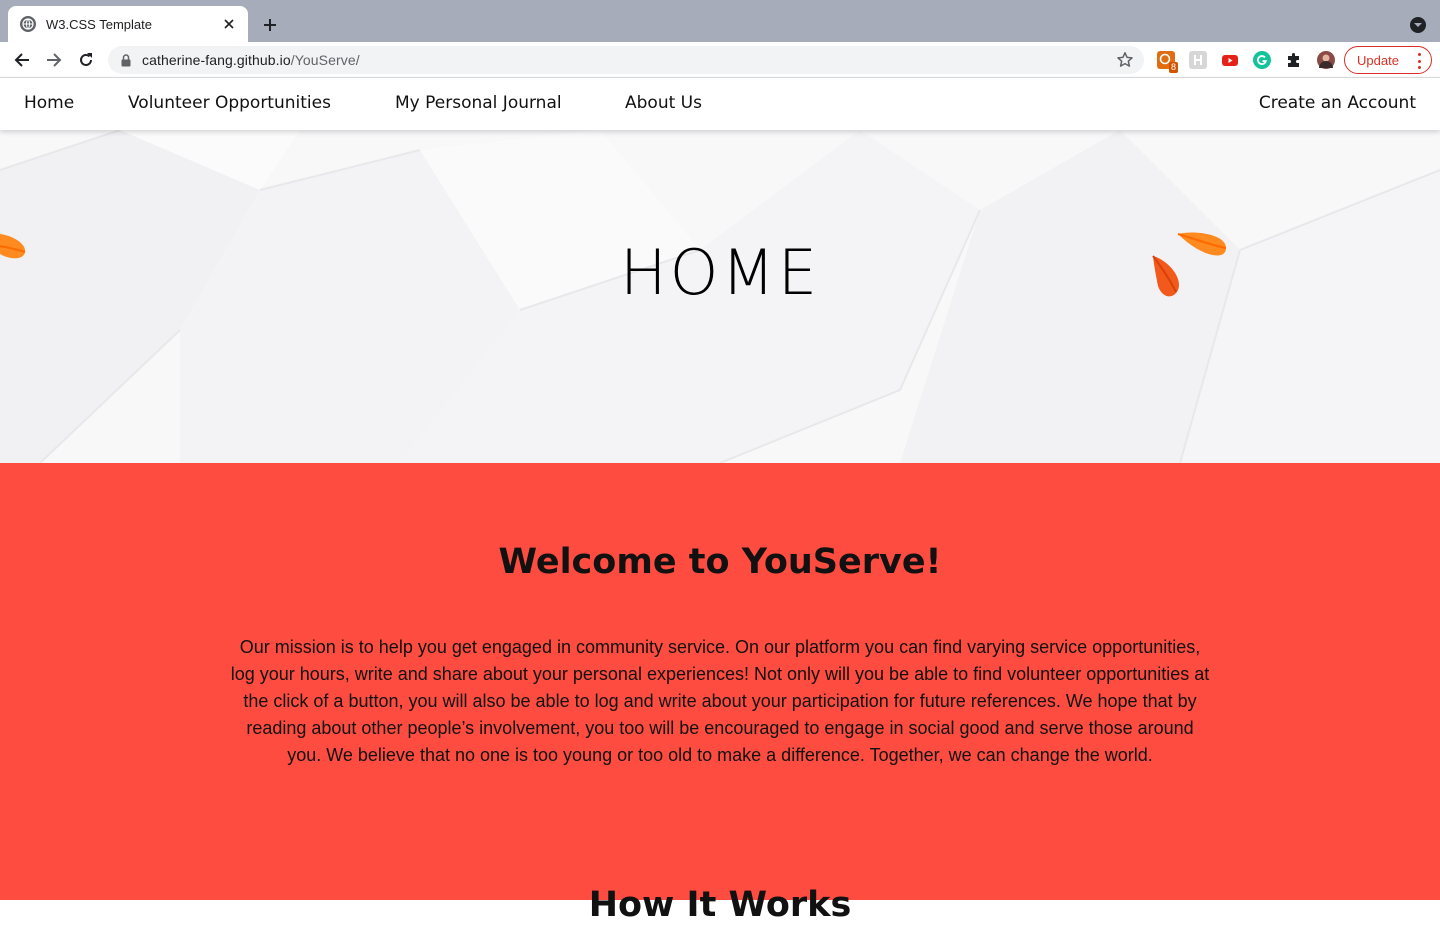 The image size is (1440, 925). I want to click on hero-title: HOME, so click(720, 272).